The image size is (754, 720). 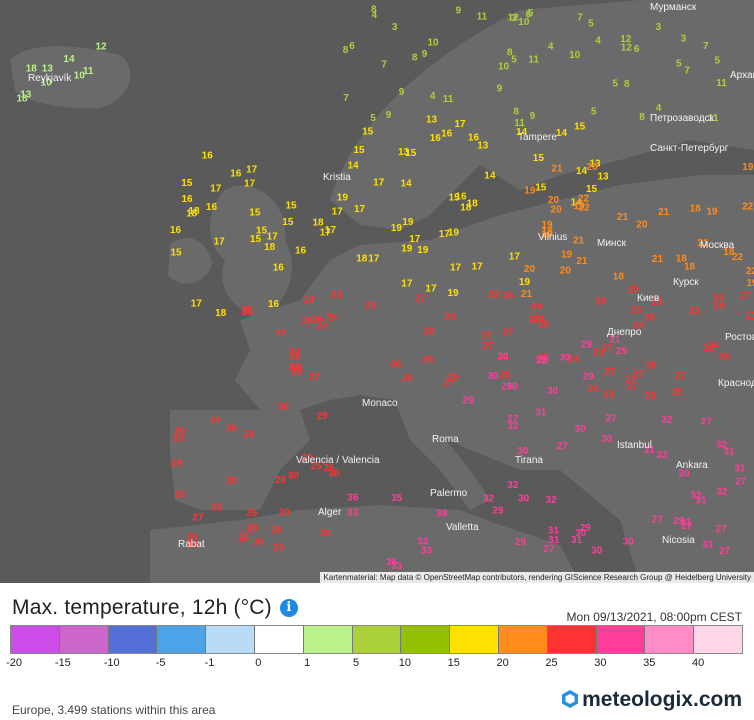 I want to click on svg-text: 24, so click(x=310, y=300).